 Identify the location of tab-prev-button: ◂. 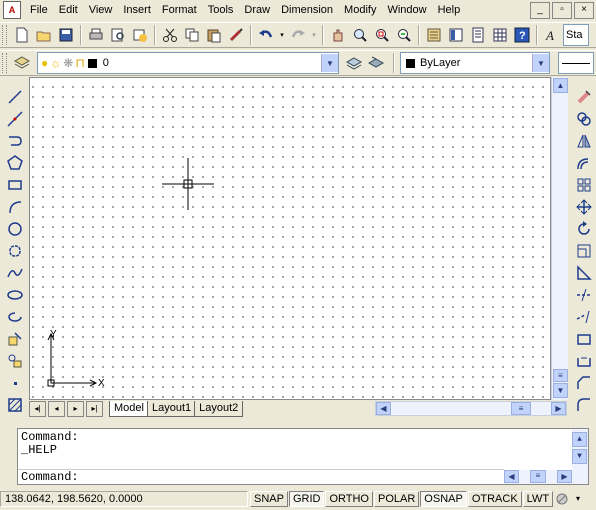
(56, 408).